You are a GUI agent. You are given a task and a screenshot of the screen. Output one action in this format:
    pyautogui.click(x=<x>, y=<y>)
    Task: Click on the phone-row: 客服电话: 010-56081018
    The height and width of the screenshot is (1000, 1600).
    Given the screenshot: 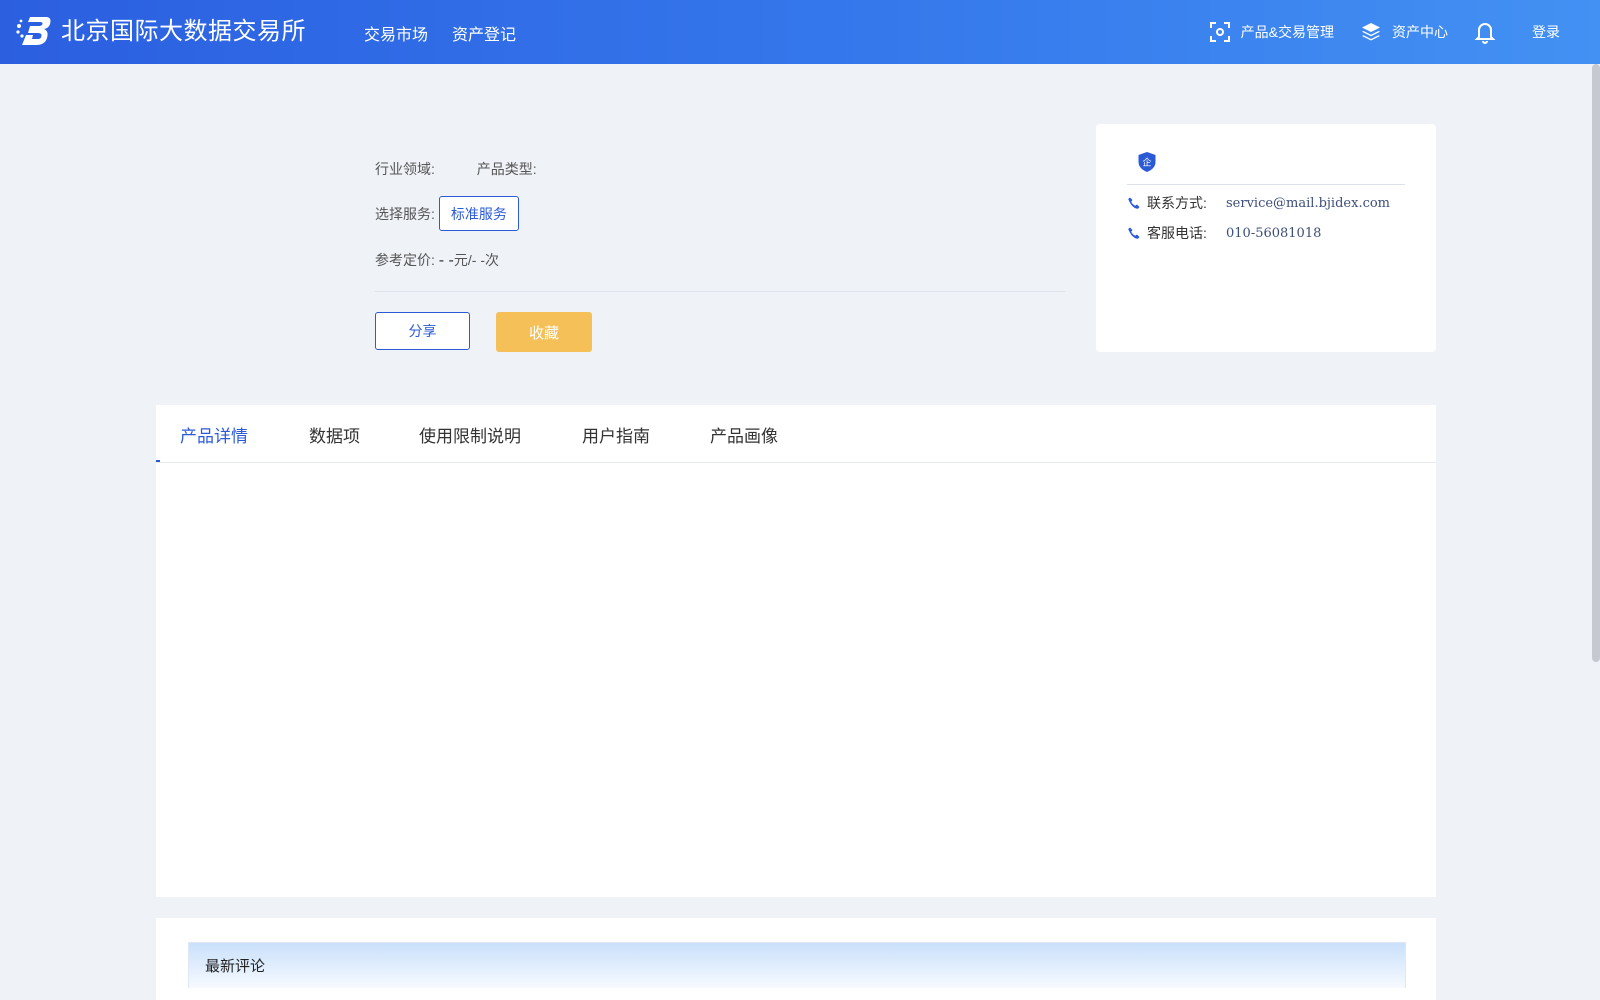 What is the action you would take?
    pyautogui.click(x=1224, y=233)
    